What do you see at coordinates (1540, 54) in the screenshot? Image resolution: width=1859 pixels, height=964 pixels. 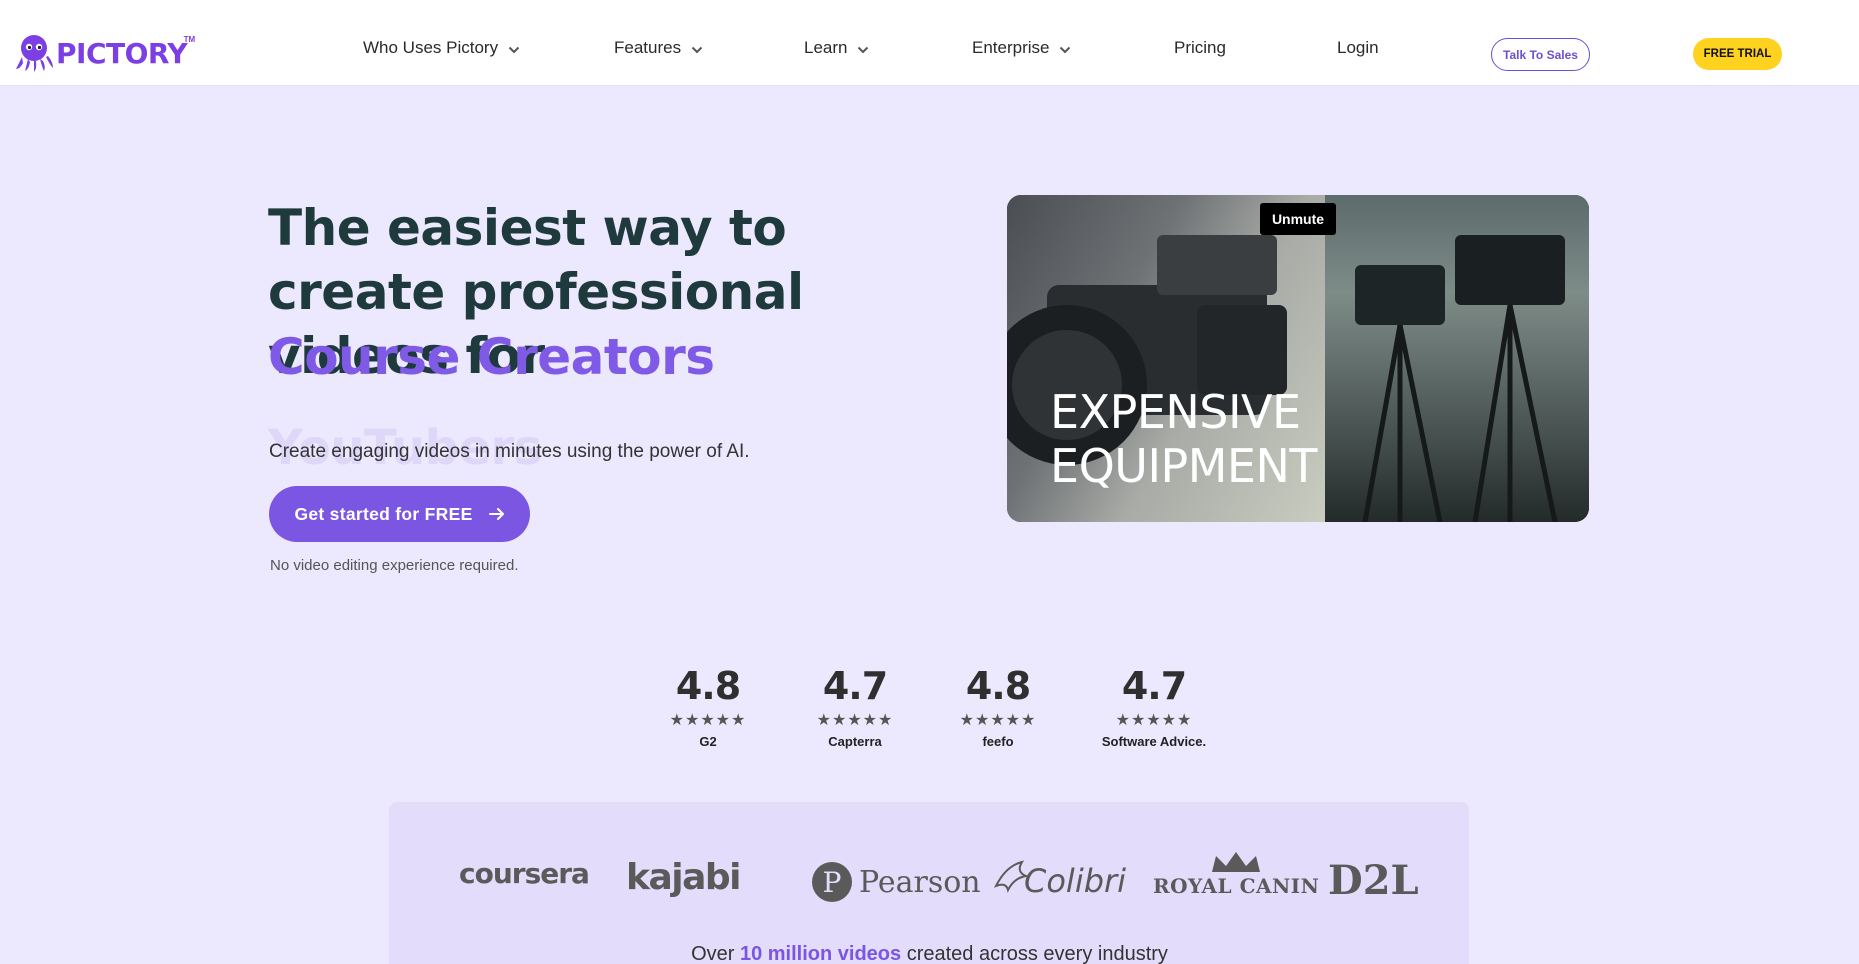 I see `talk-to-sales-button: Talk To Sales` at bounding box center [1540, 54].